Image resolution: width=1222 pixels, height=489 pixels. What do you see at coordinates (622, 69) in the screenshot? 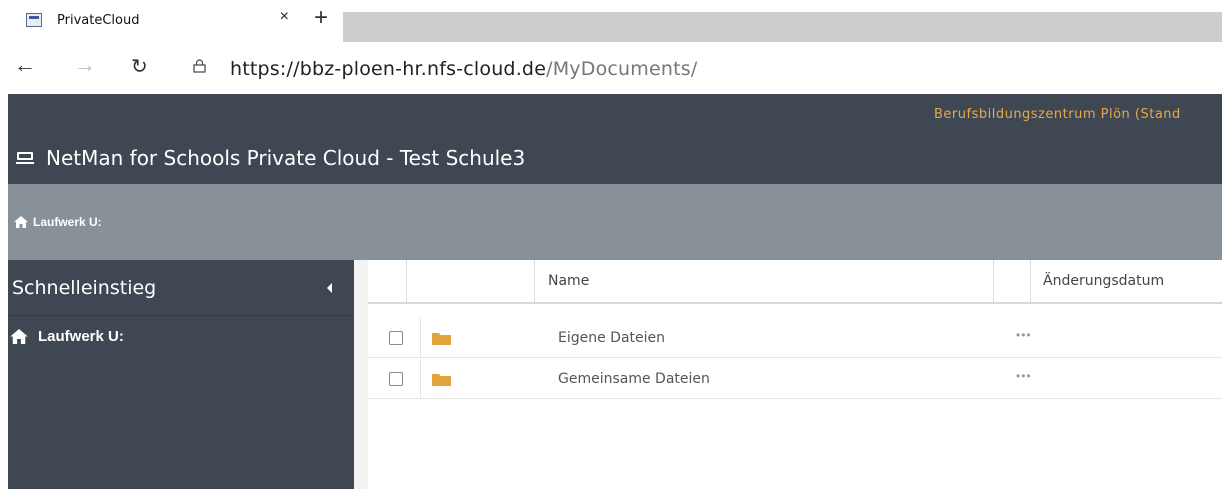
I see `url-path: /MyDocuments/` at bounding box center [622, 69].